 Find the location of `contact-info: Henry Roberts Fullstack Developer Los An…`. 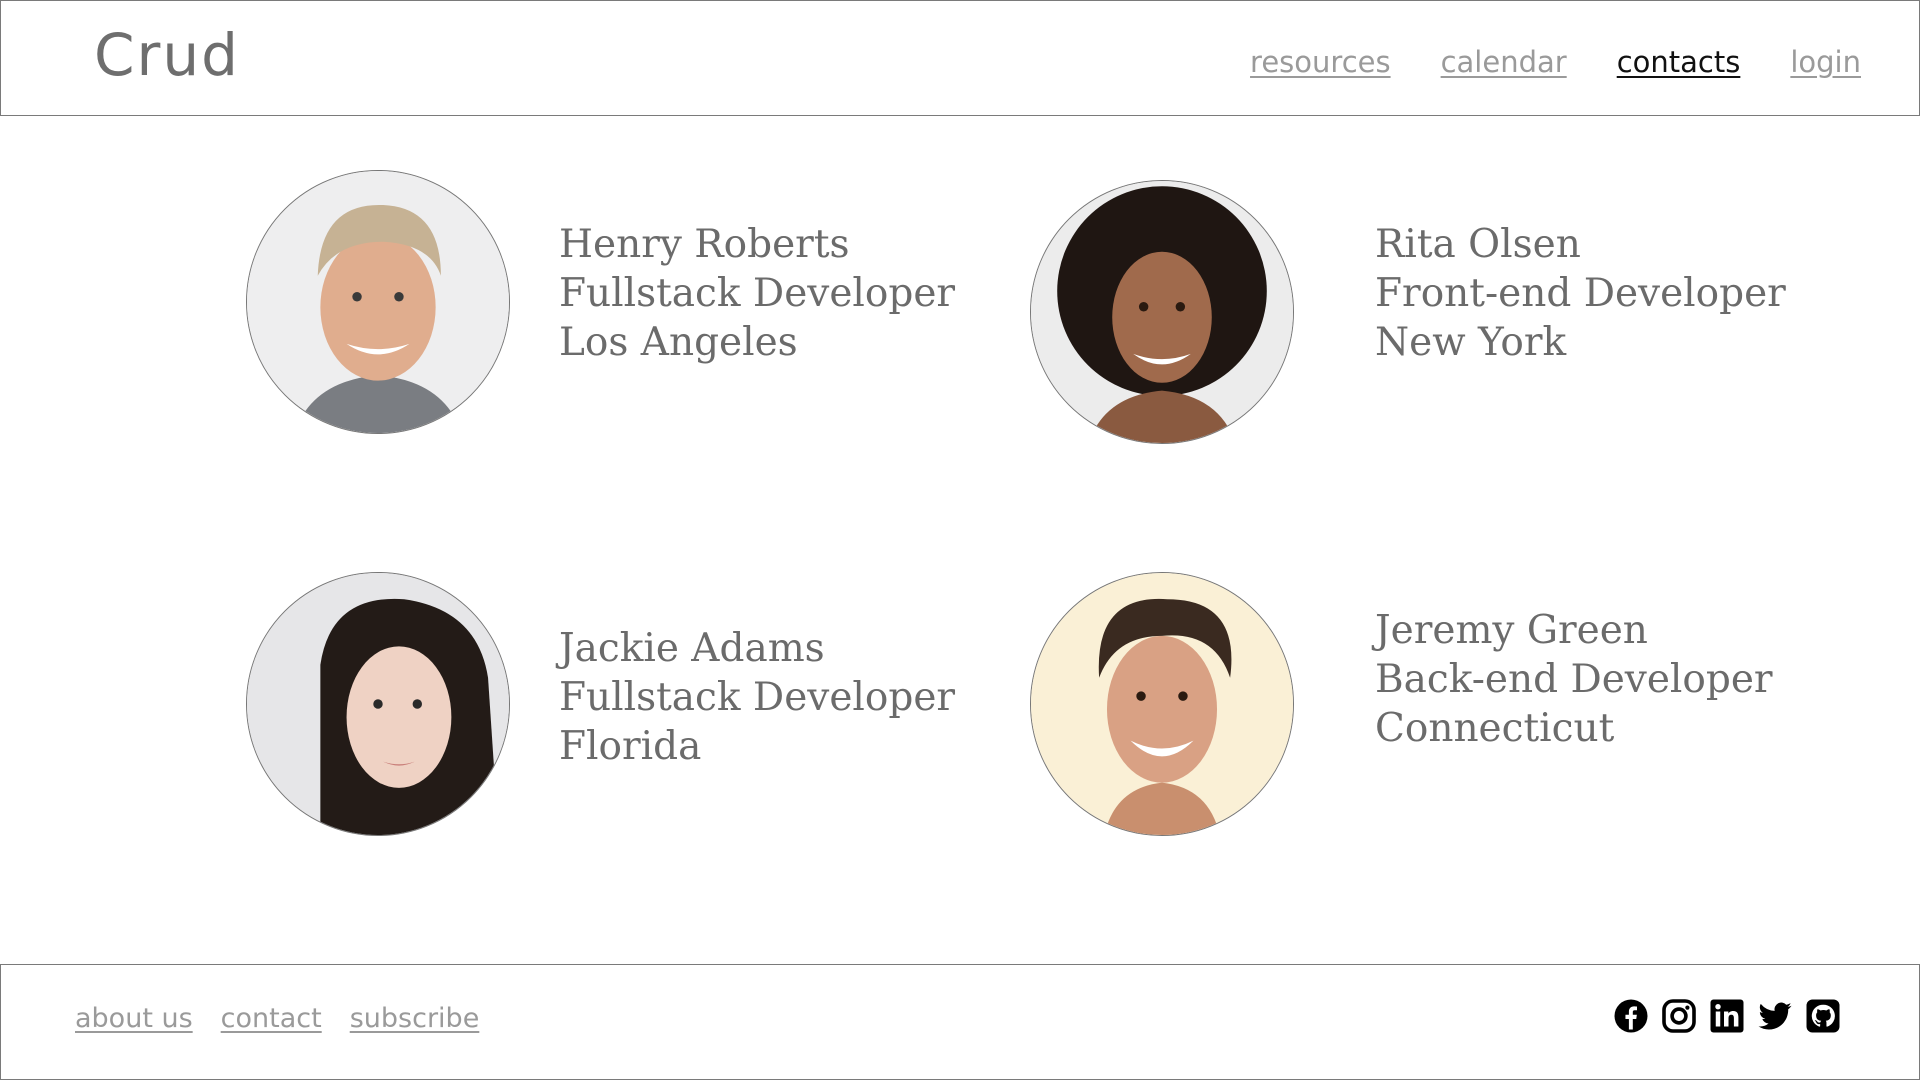

contact-info: Henry Roberts Fullstack Developer Los An… is located at coordinates (757, 293).